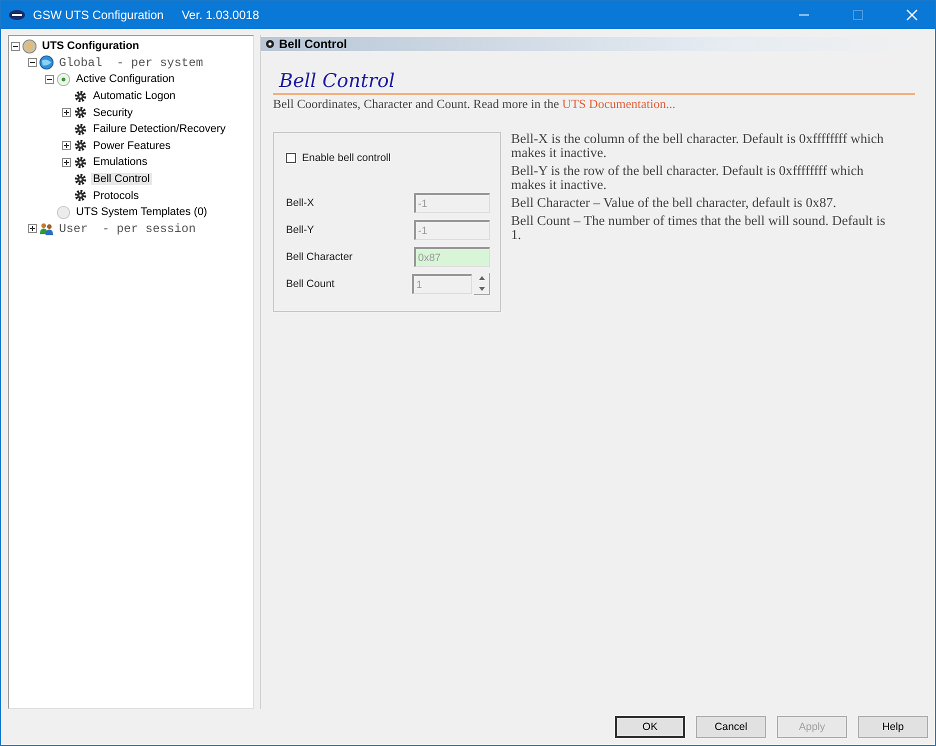 The height and width of the screenshot is (746, 936). Describe the element at coordinates (131, 63) in the screenshot. I see `tree-item: Global - per system` at that location.